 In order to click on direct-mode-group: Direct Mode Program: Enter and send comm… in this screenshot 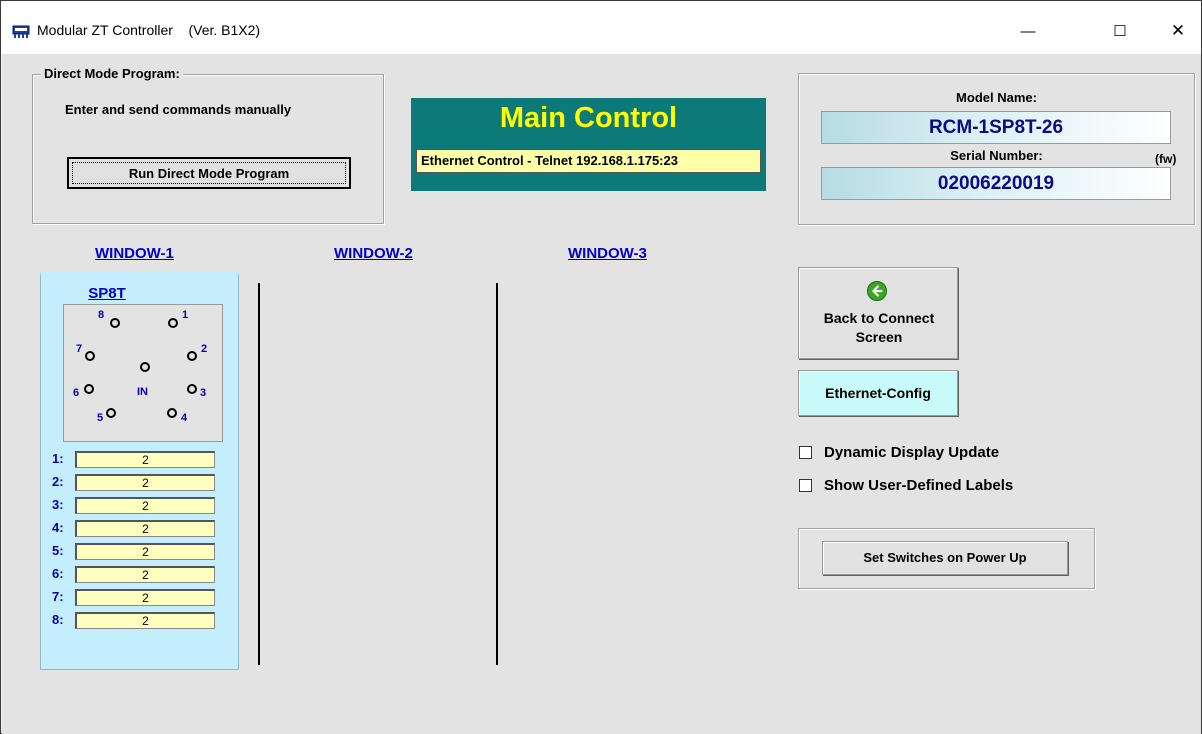, I will do `click(208, 145)`.